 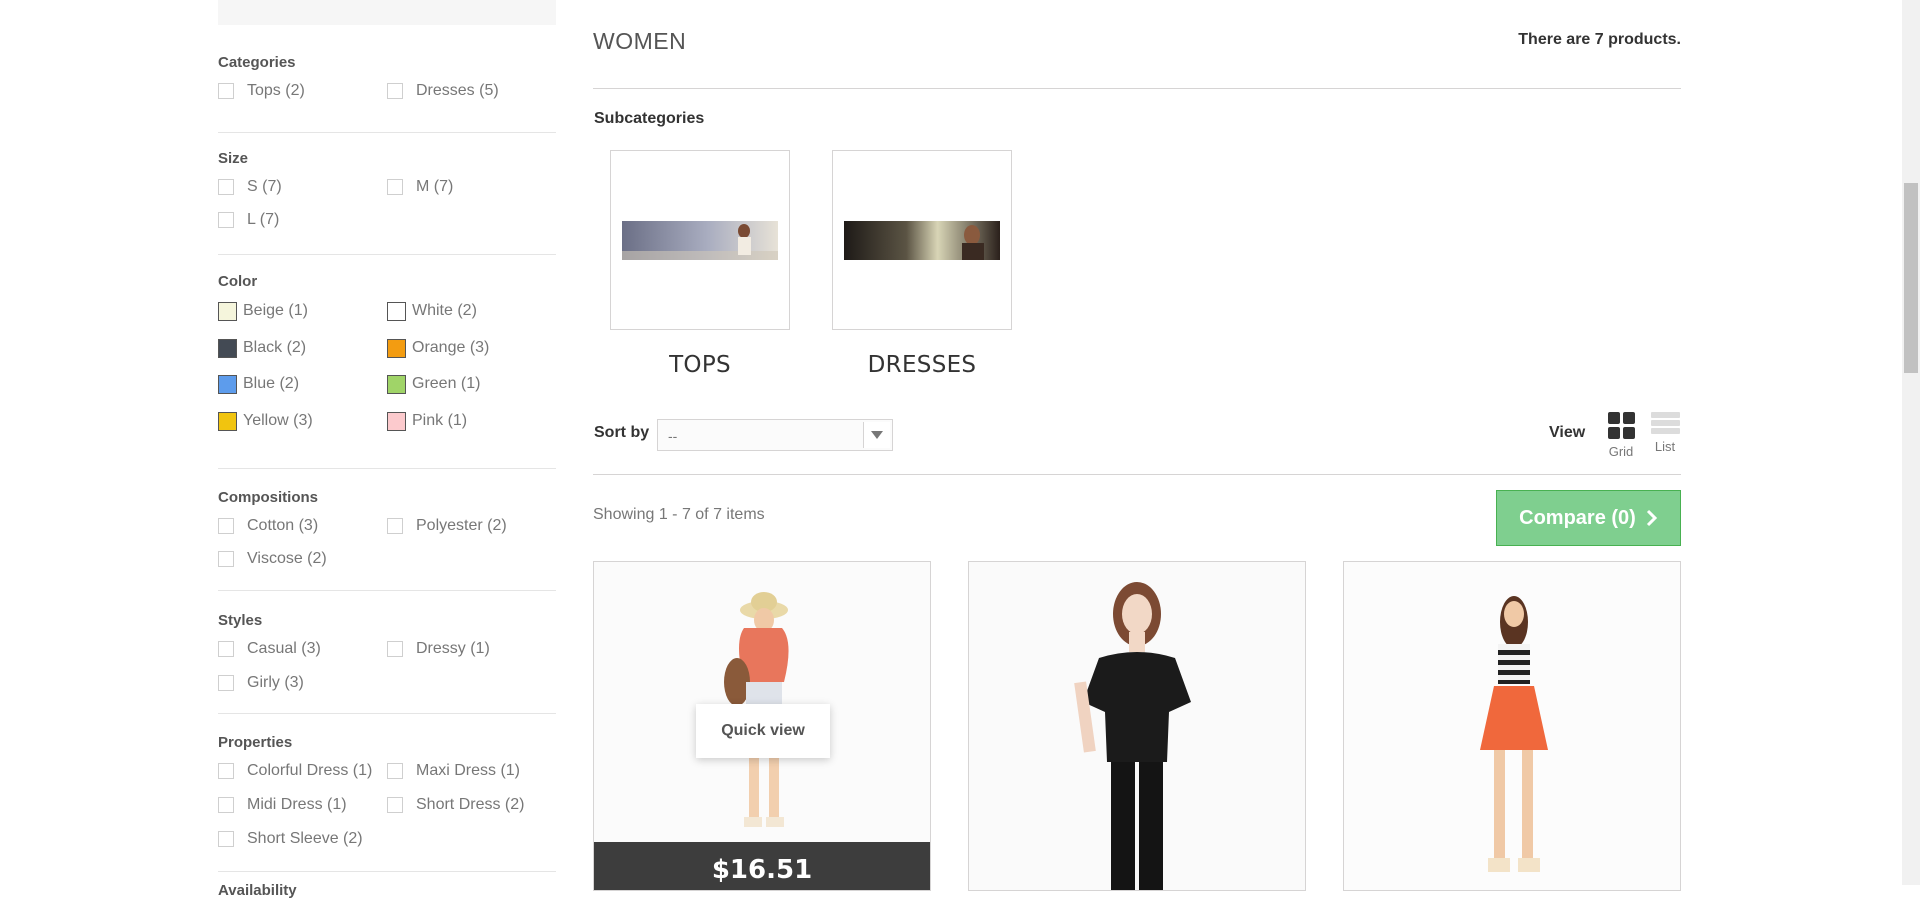 I want to click on filter-option: Viscose (2), so click(x=272, y=559).